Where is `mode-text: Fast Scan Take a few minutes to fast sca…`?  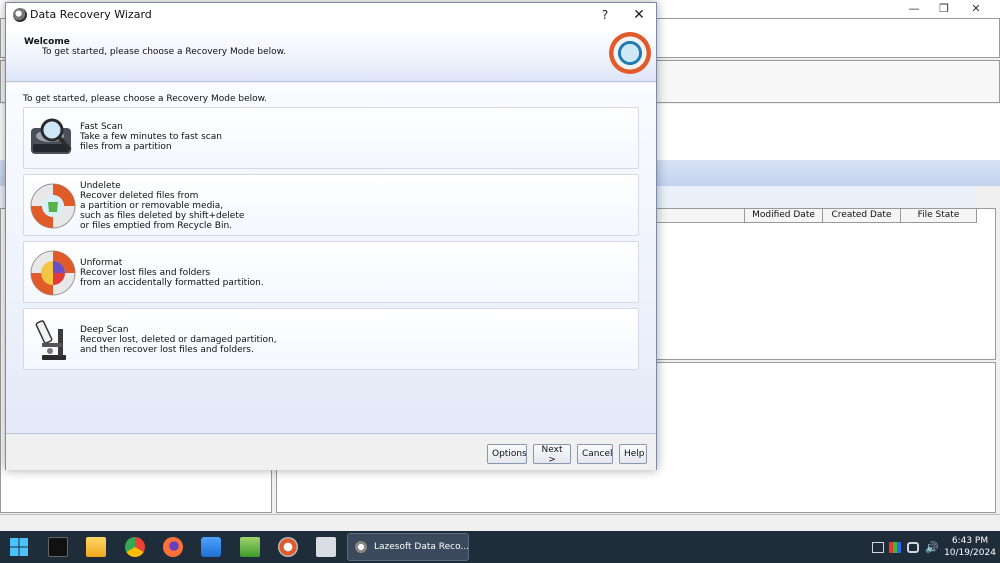 mode-text: Fast Scan Take a few minutes to fast sca… is located at coordinates (151, 137).